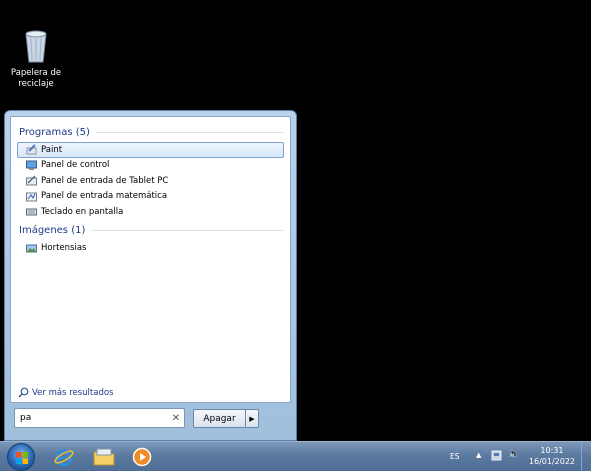  Describe the element at coordinates (36, 78) in the screenshot. I see `recycle-bin-label: Papelera de reciclaje` at that location.